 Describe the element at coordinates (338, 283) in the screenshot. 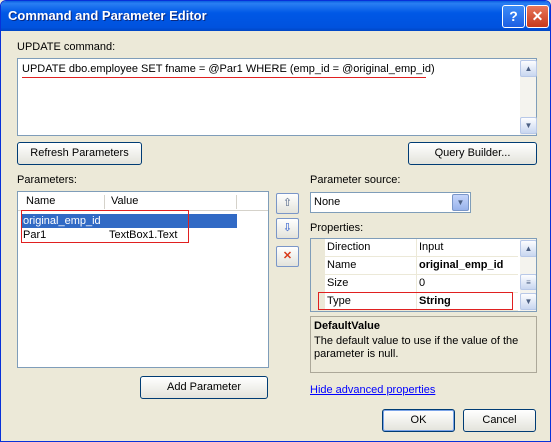

I see `property-name: Size` at that location.